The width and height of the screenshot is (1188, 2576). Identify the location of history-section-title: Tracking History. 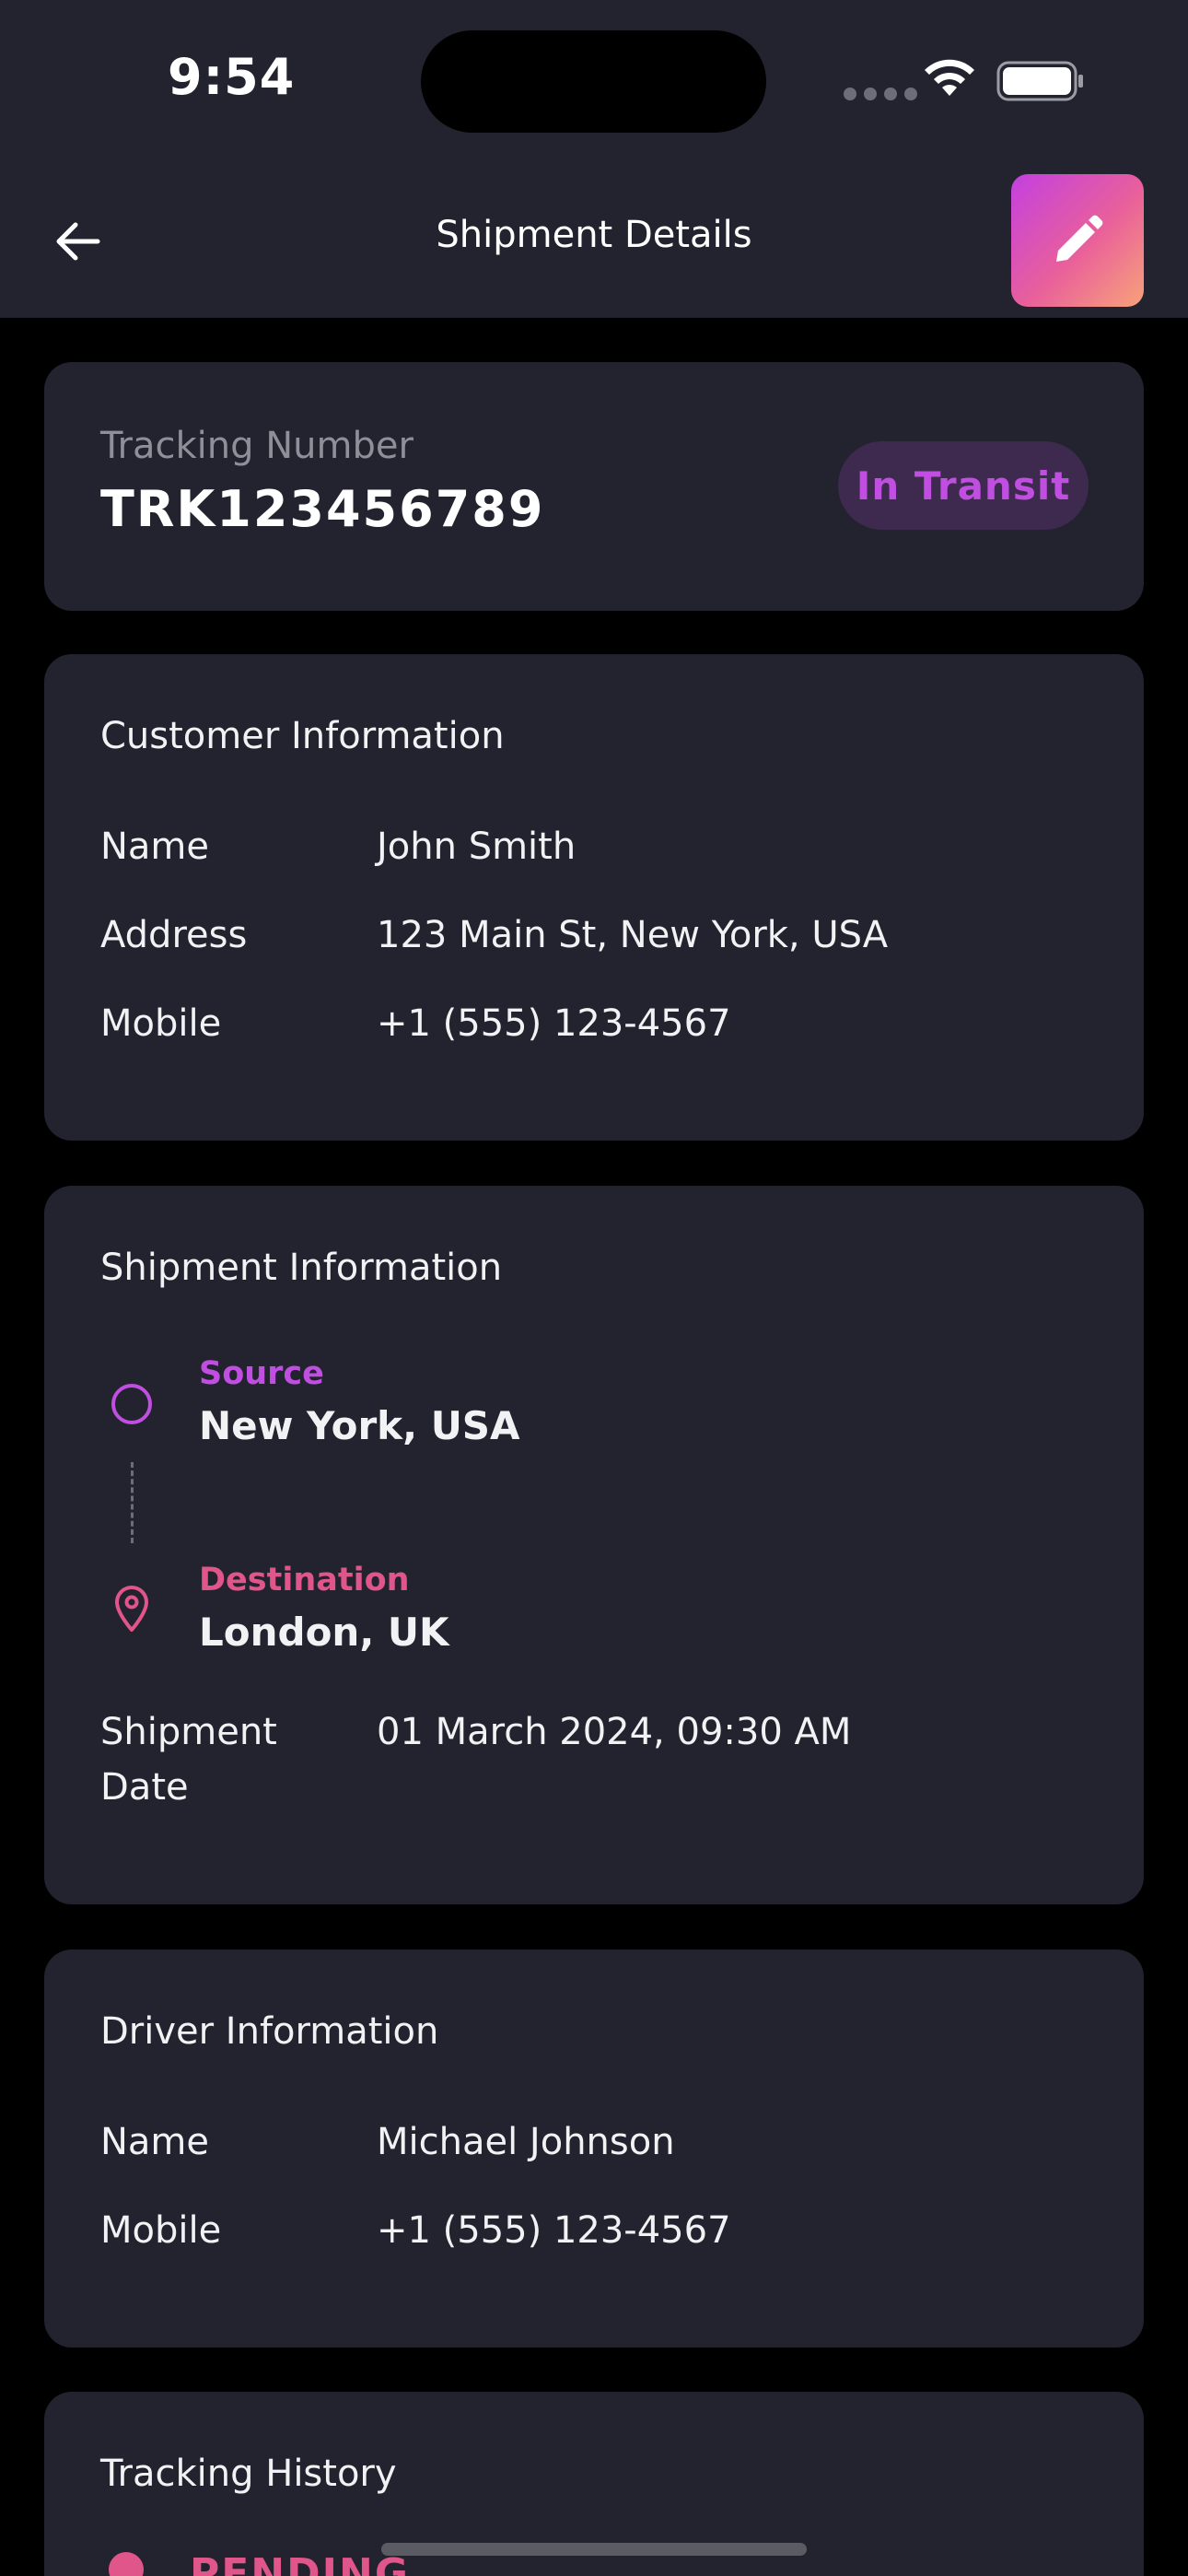
(249, 2474).